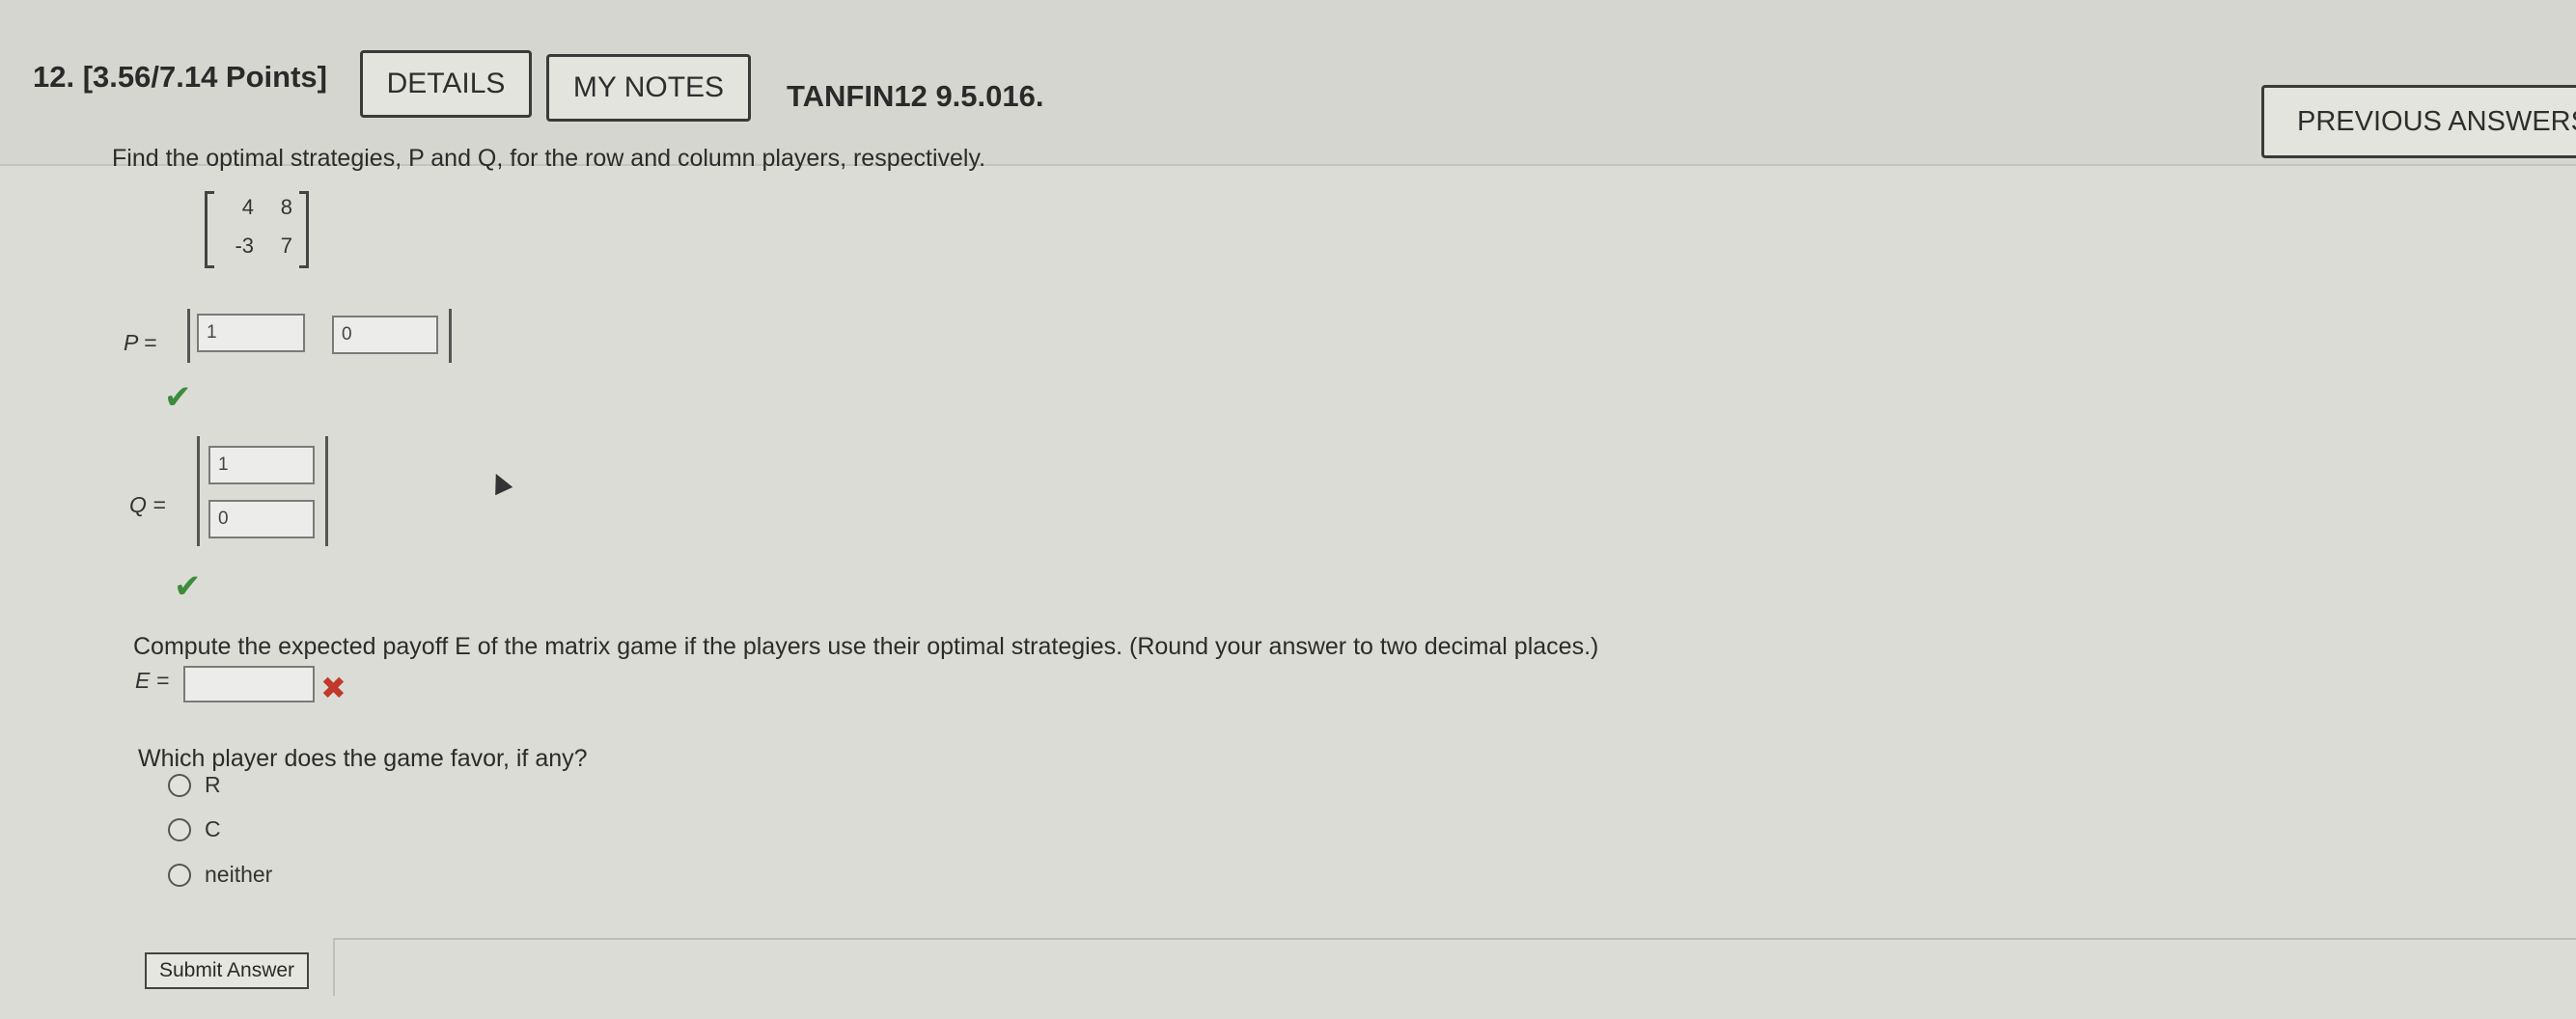 The height and width of the screenshot is (1019, 2576). What do you see at coordinates (140, 342) in the screenshot?
I see `p-label: P =` at bounding box center [140, 342].